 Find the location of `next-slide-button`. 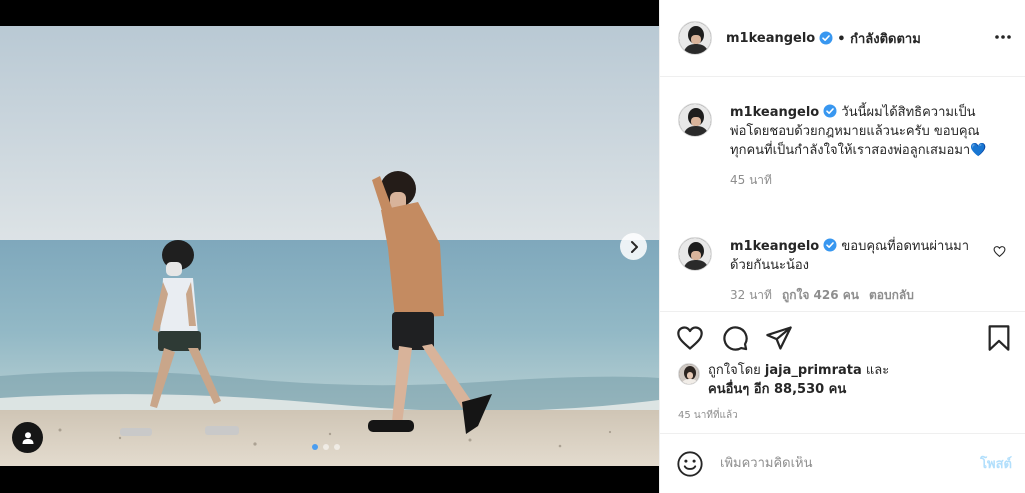

next-slide-button is located at coordinates (633, 246).